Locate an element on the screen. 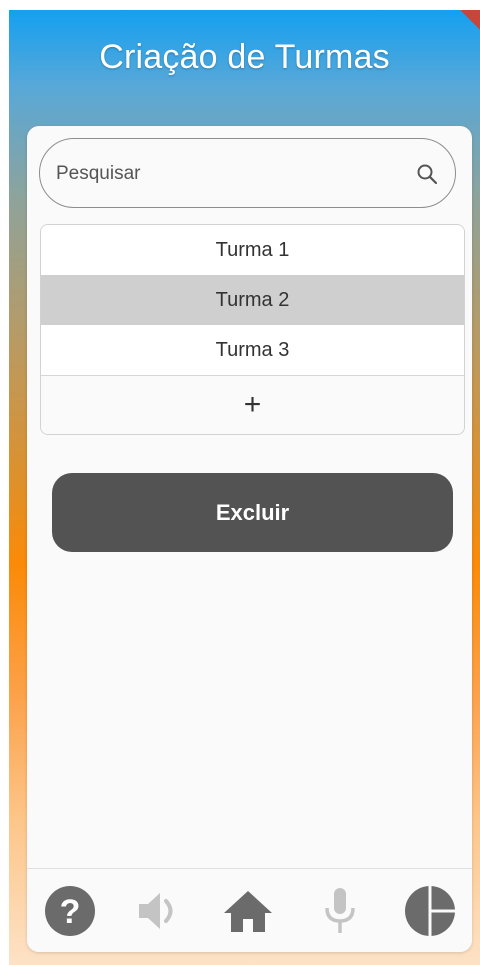  search-input is located at coordinates (226, 174).